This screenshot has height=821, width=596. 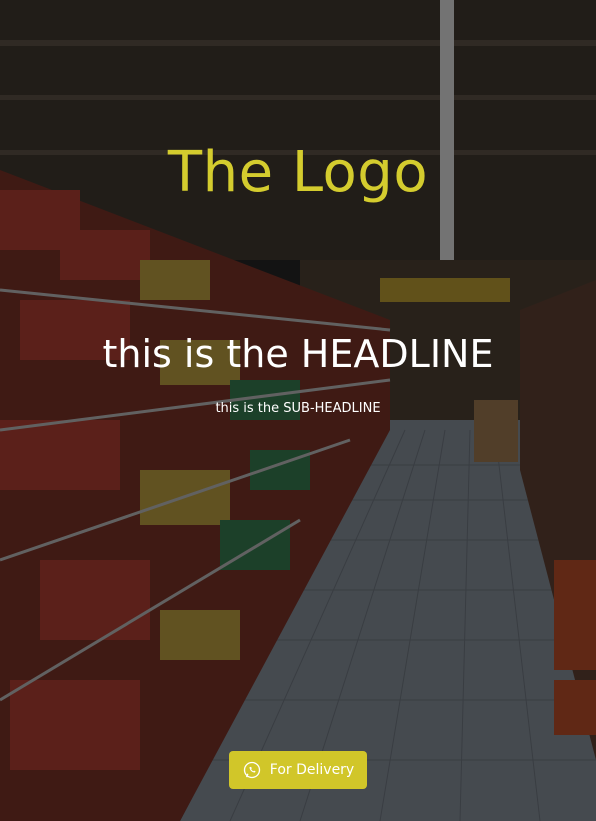 I want to click on subheadline: this is the SUB-HEADLINE, so click(x=298, y=408).